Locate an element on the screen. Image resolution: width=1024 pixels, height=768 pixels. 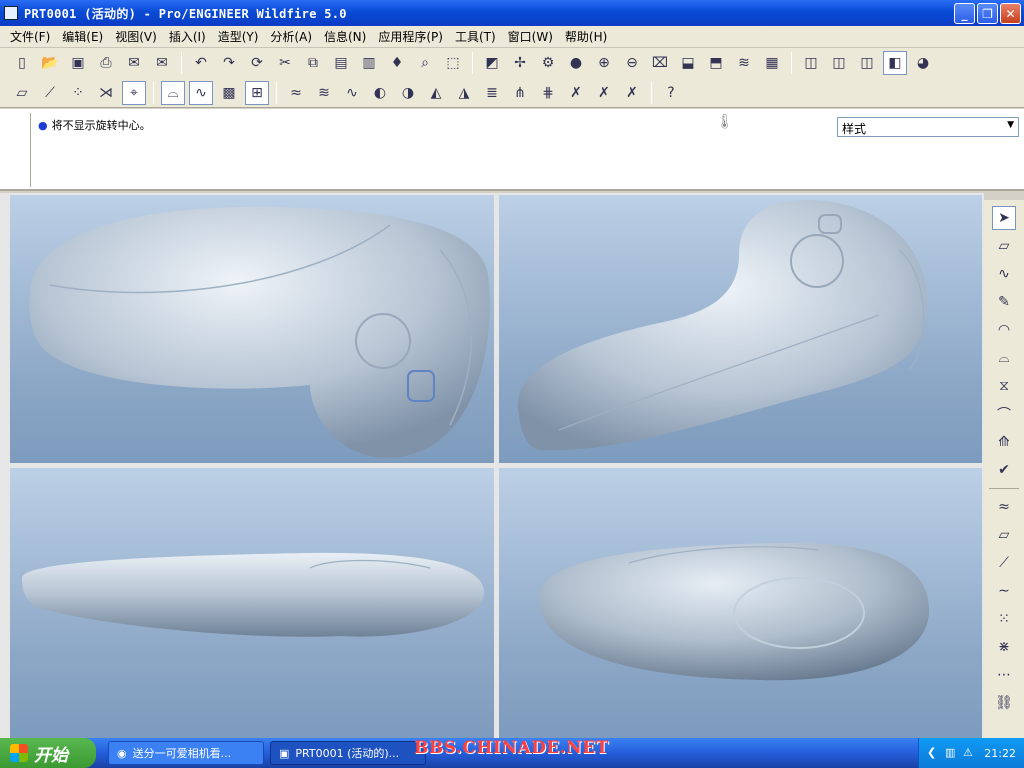
curve-edit-icon: ✎ is located at coordinates (1004, 302).